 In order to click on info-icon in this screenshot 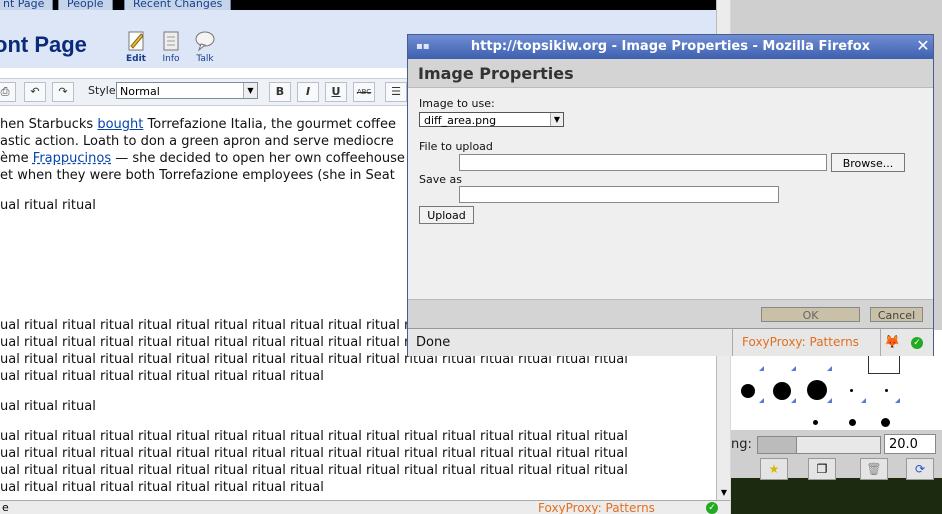, I will do `click(171, 41)`.